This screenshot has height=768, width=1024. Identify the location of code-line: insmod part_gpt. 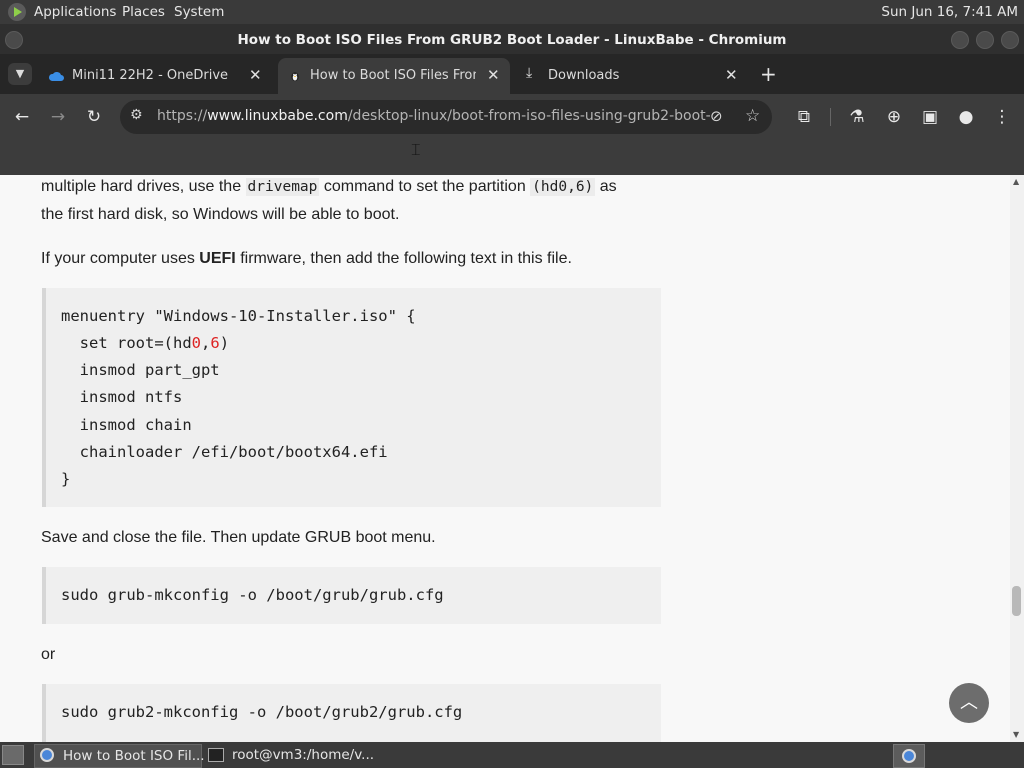
(140, 370).